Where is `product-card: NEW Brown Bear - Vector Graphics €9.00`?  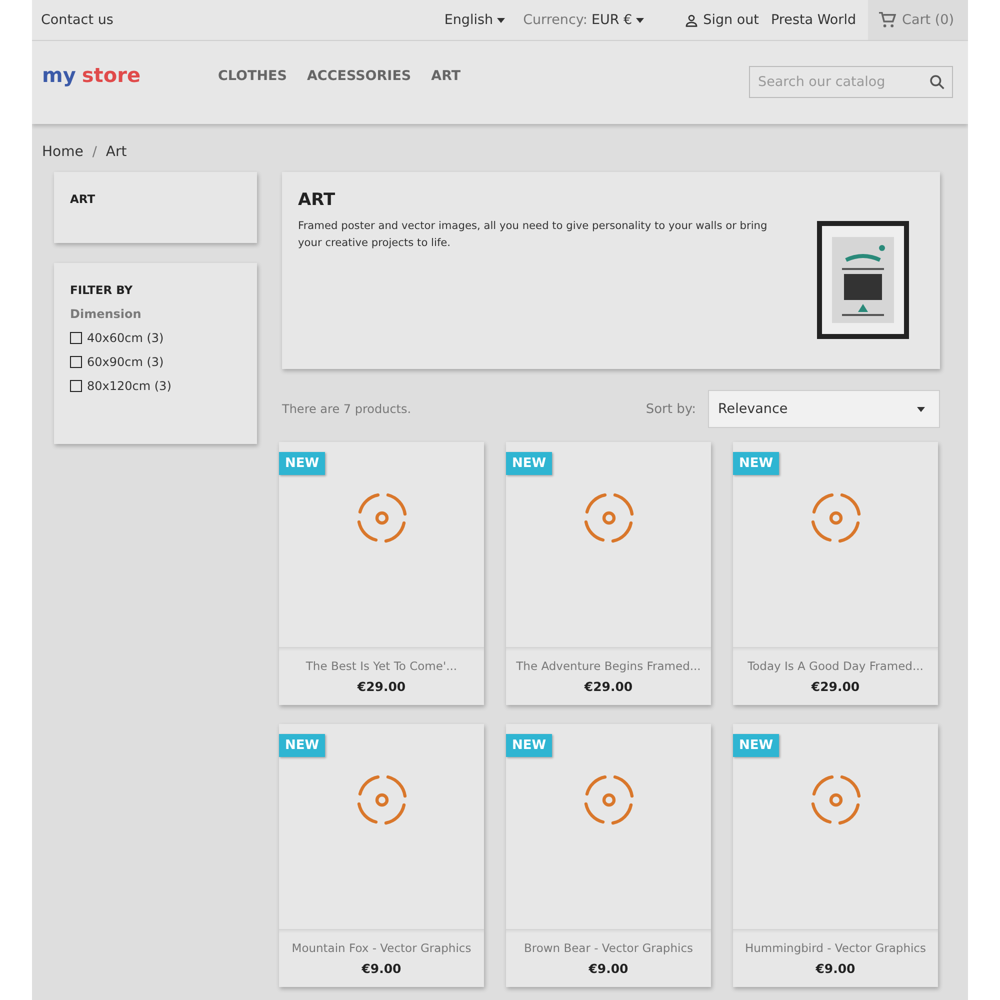
product-card: NEW Brown Bear - Vector Graphics €9.00 is located at coordinates (608, 855).